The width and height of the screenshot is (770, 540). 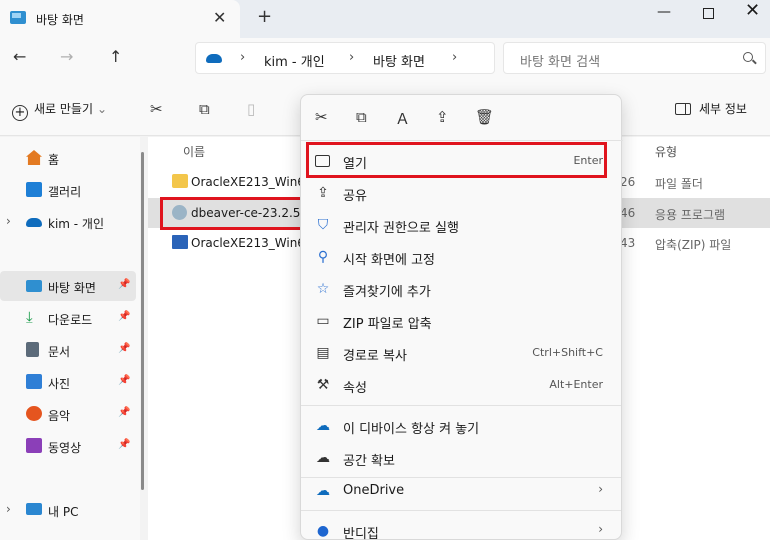 What do you see at coordinates (142, 321) in the screenshot?
I see `sidebar-scrollbar` at bounding box center [142, 321].